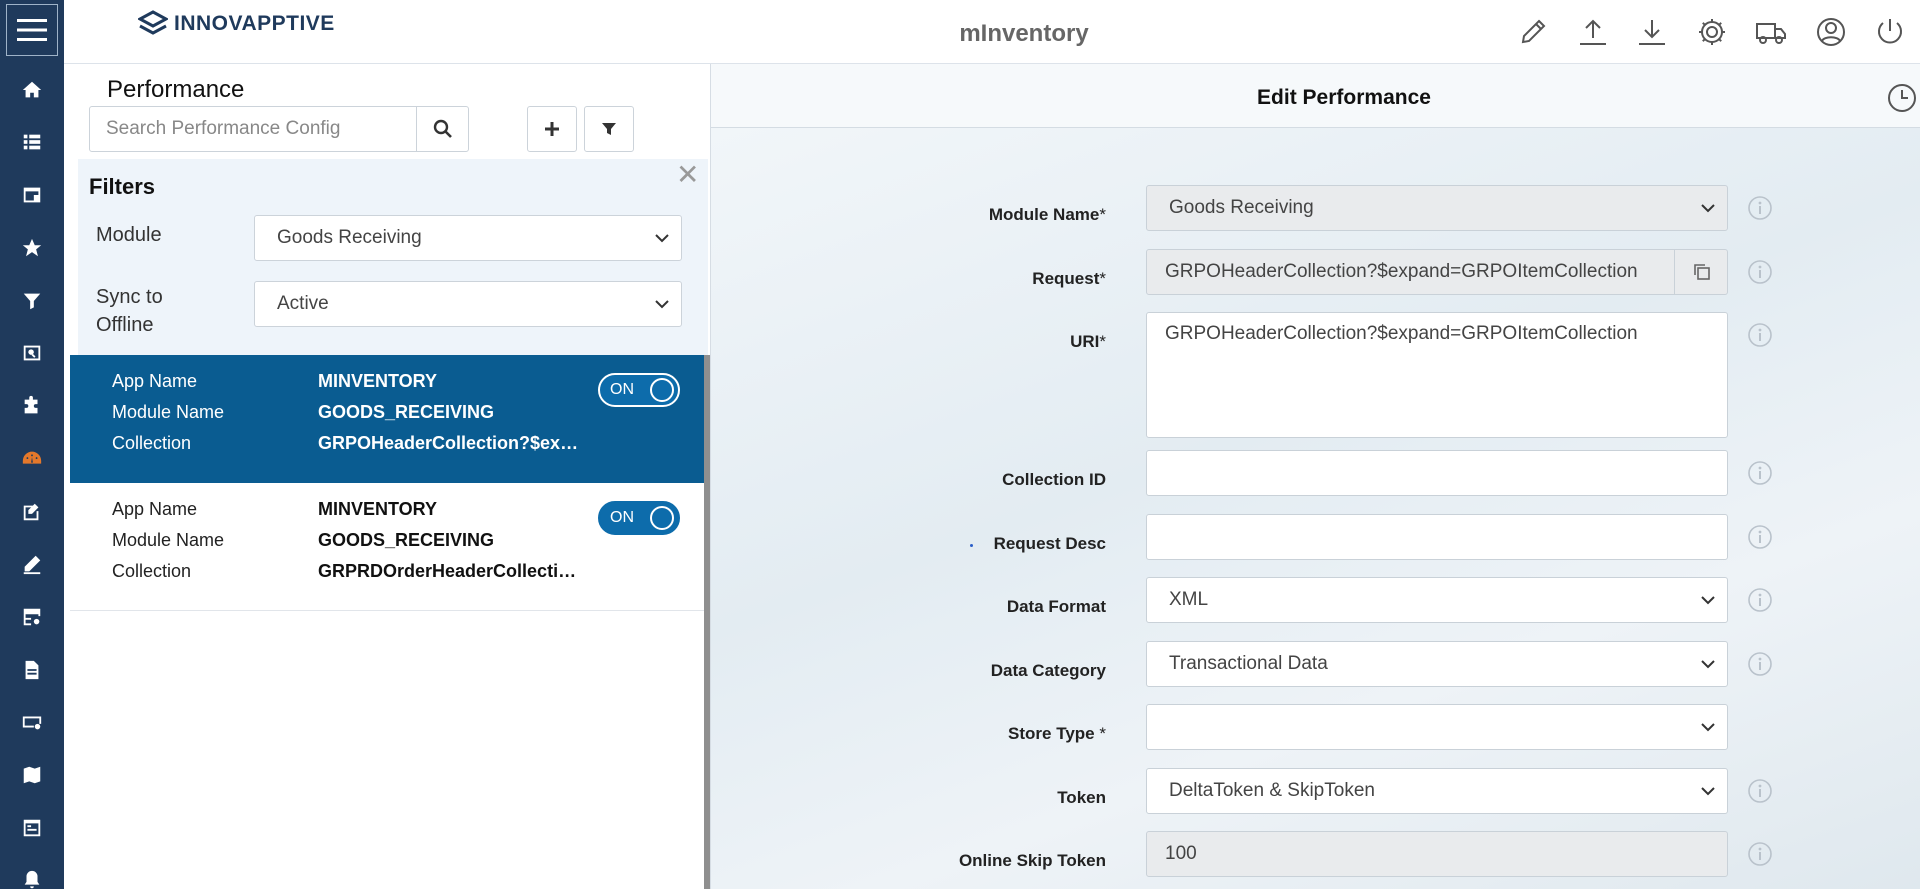 The width and height of the screenshot is (1920, 889). I want to click on plus-icon, so click(552, 129).